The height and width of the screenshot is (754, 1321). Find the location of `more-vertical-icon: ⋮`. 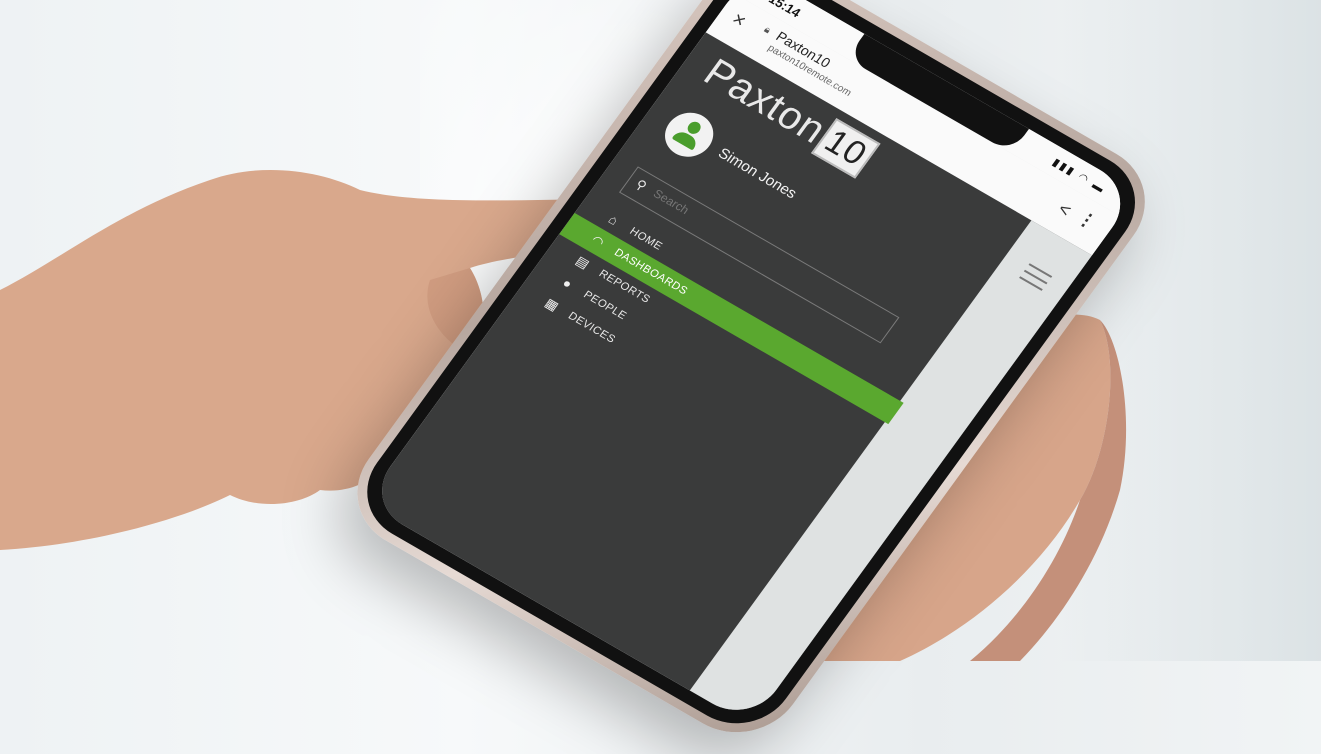

more-vertical-icon: ⋮ is located at coordinates (1086, 220).